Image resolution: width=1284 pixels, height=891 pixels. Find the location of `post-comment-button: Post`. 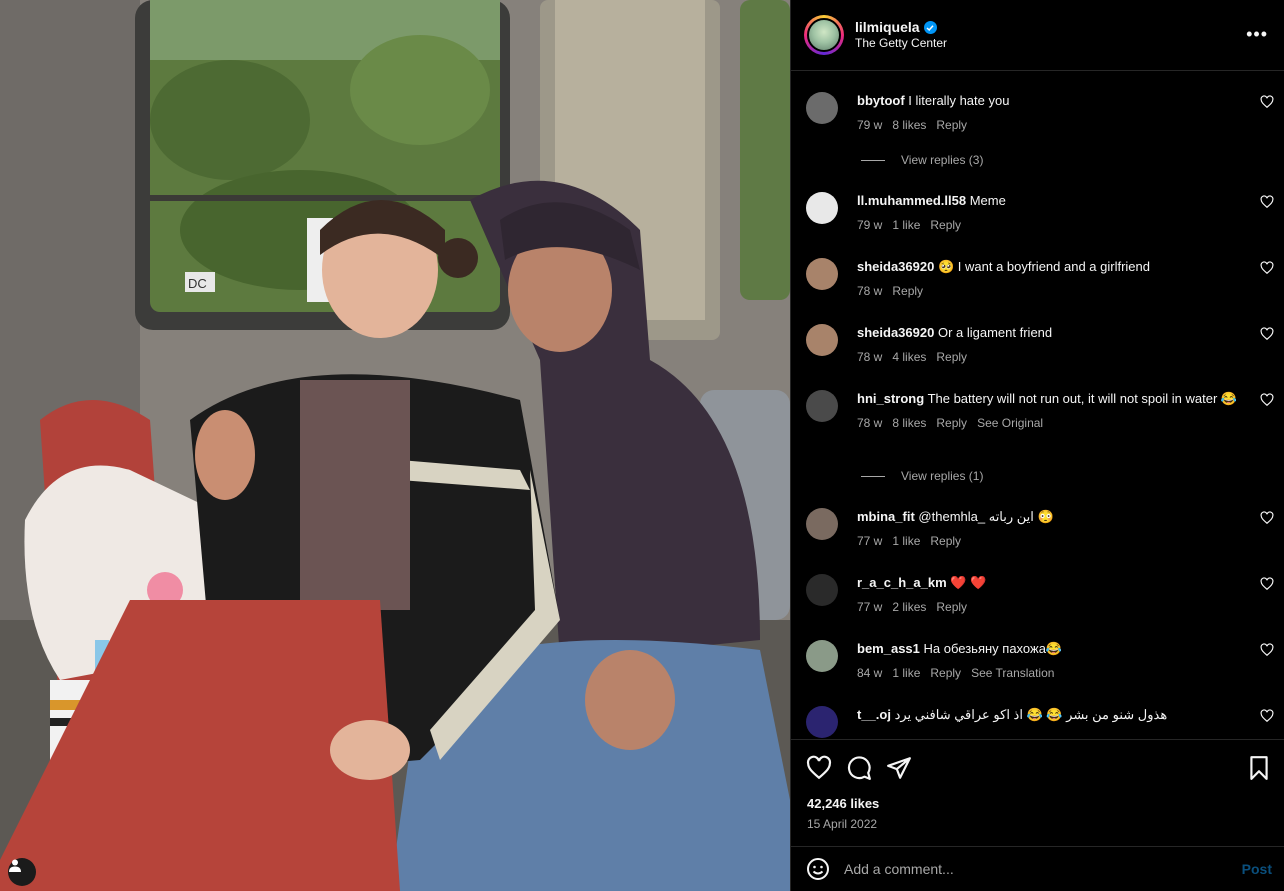

post-comment-button: Post is located at coordinates (1257, 869).